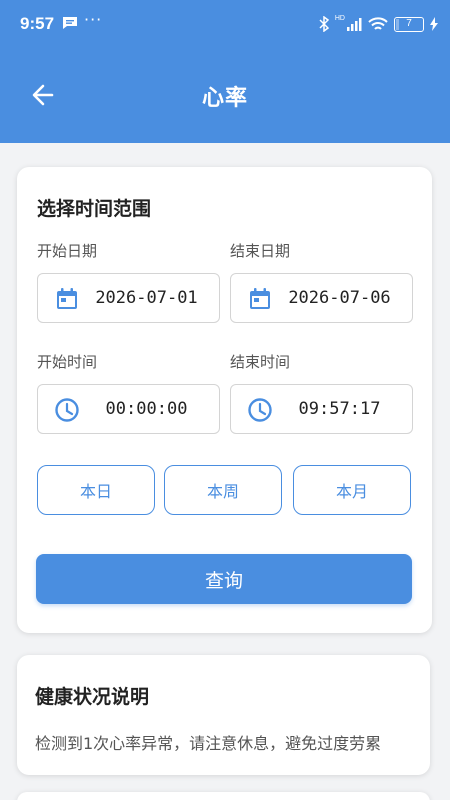 The image size is (450, 800). What do you see at coordinates (67, 251) in the screenshot?
I see `start-date-label: 开始日期` at bounding box center [67, 251].